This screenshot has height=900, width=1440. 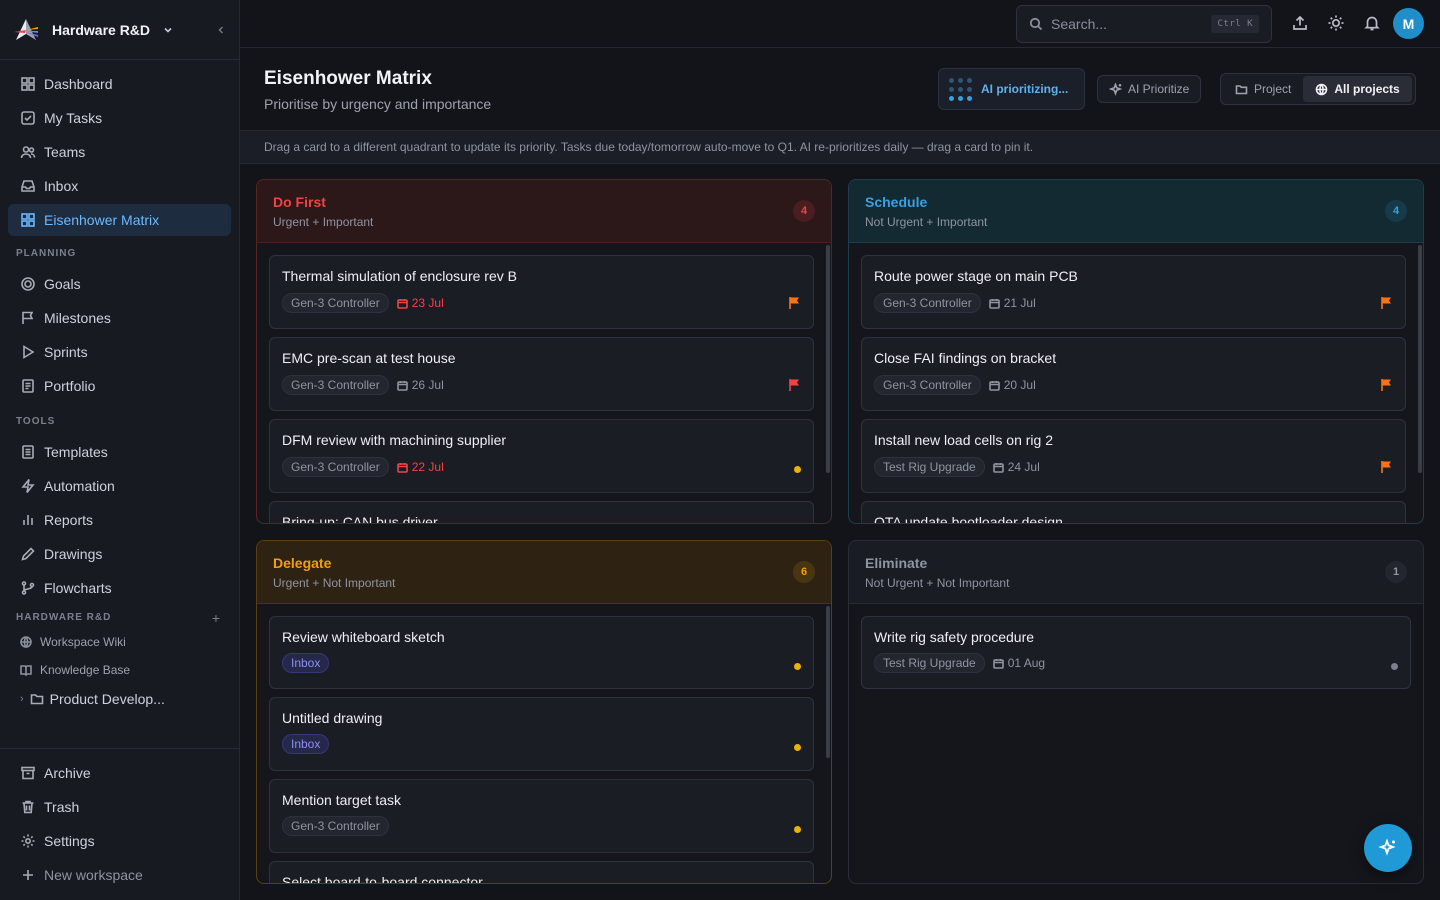 I want to click on book-icon, so click(x=26, y=670).